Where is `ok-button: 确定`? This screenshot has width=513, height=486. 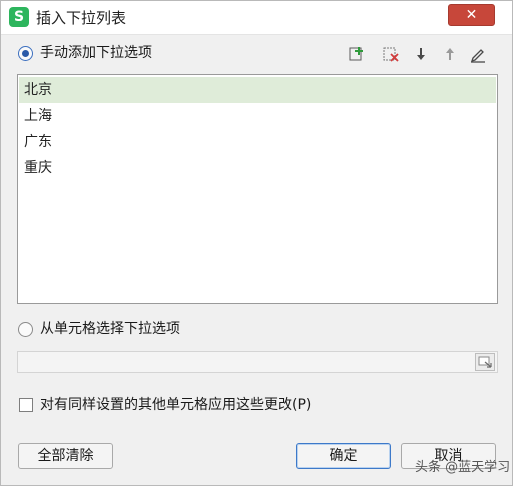 ok-button: 确定 is located at coordinates (343, 456).